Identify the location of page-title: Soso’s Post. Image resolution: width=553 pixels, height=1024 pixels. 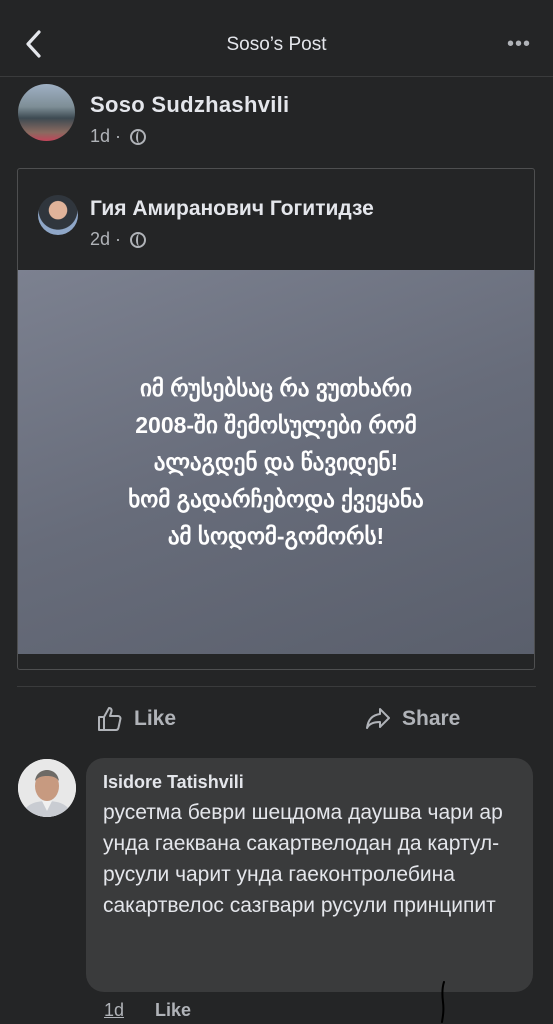
(276, 44).